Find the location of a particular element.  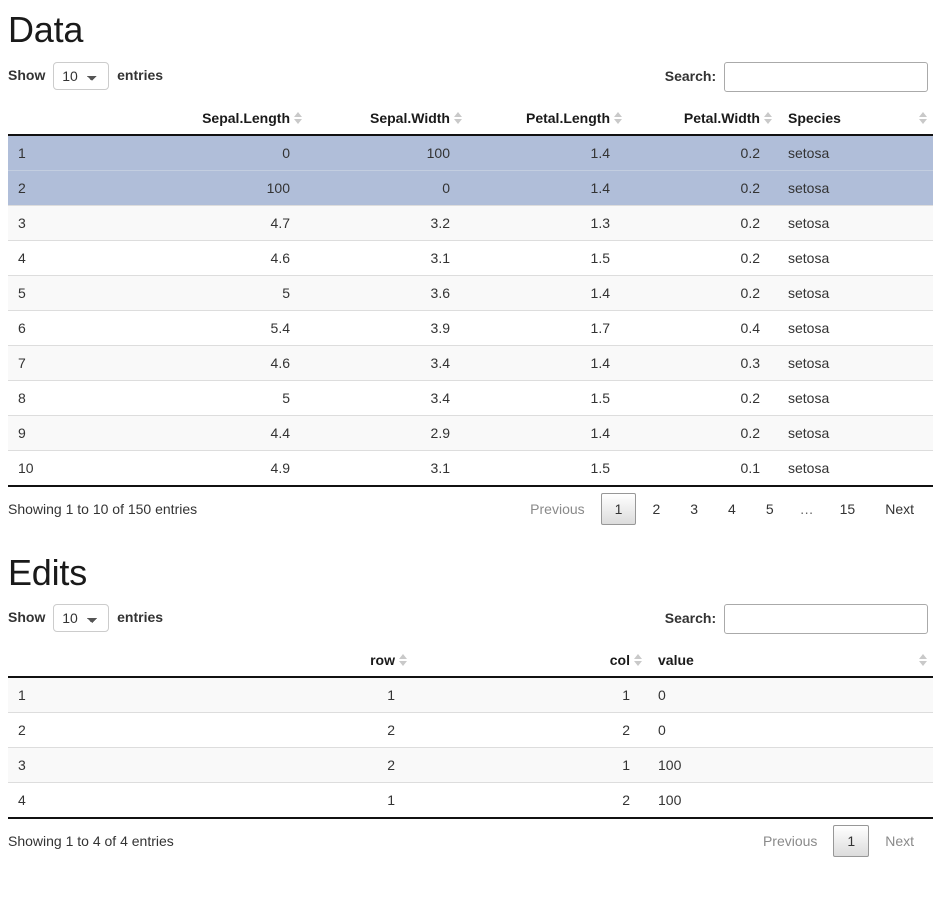

cell-petal-width: 0.1 is located at coordinates (703, 468).